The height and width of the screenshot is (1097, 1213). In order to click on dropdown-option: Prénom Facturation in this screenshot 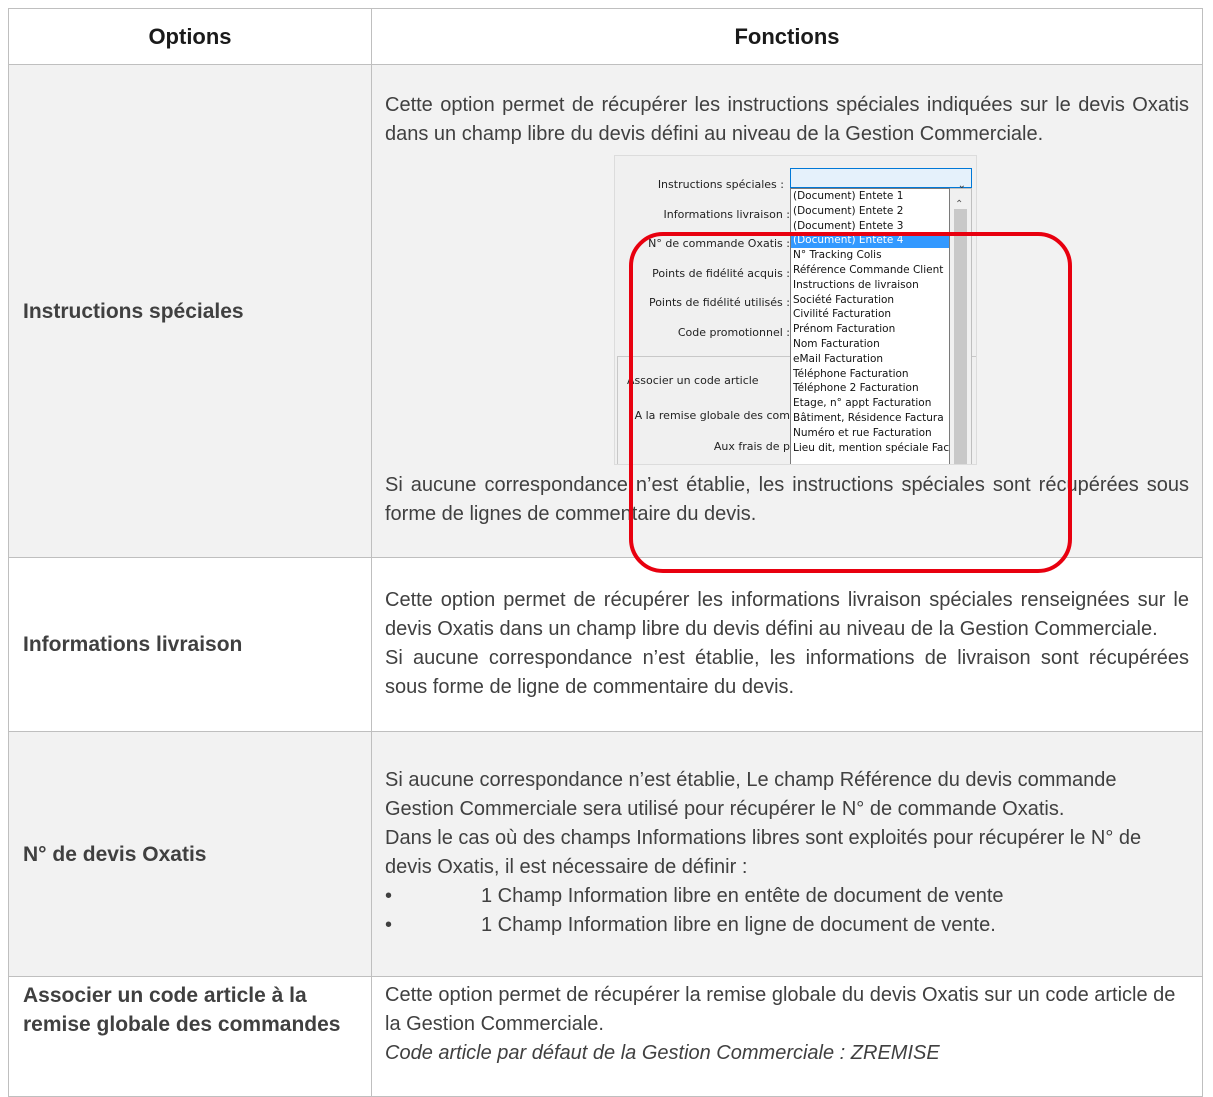, I will do `click(870, 329)`.